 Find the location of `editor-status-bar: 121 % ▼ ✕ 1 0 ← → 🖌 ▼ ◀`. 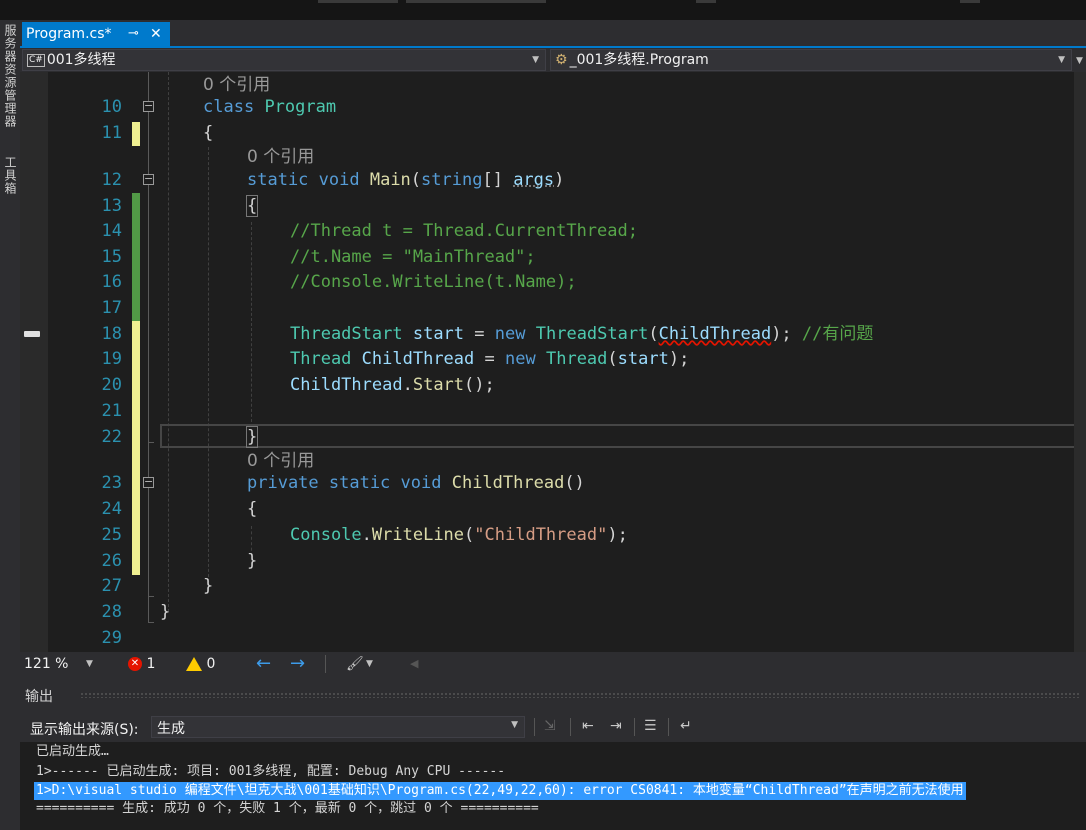

editor-status-bar: 121 % ▼ ✕ 1 0 ← → 🖌 ▼ ◀ is located at coordinates (553, 664).